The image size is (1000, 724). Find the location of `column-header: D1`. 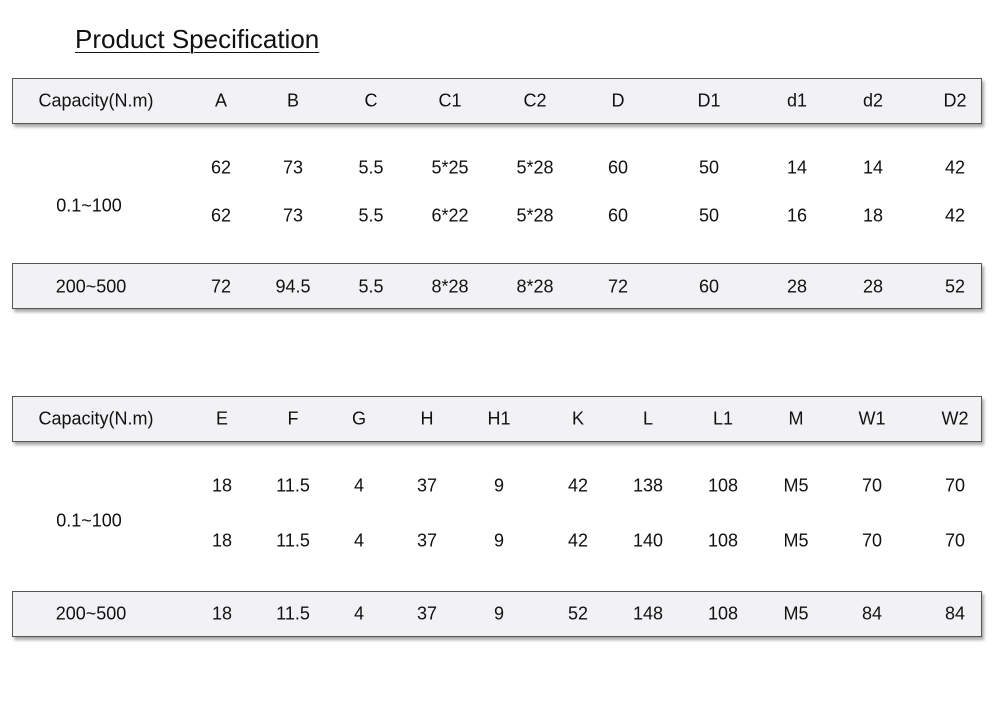

column-header: D1 is located at coordinates (709, 100).